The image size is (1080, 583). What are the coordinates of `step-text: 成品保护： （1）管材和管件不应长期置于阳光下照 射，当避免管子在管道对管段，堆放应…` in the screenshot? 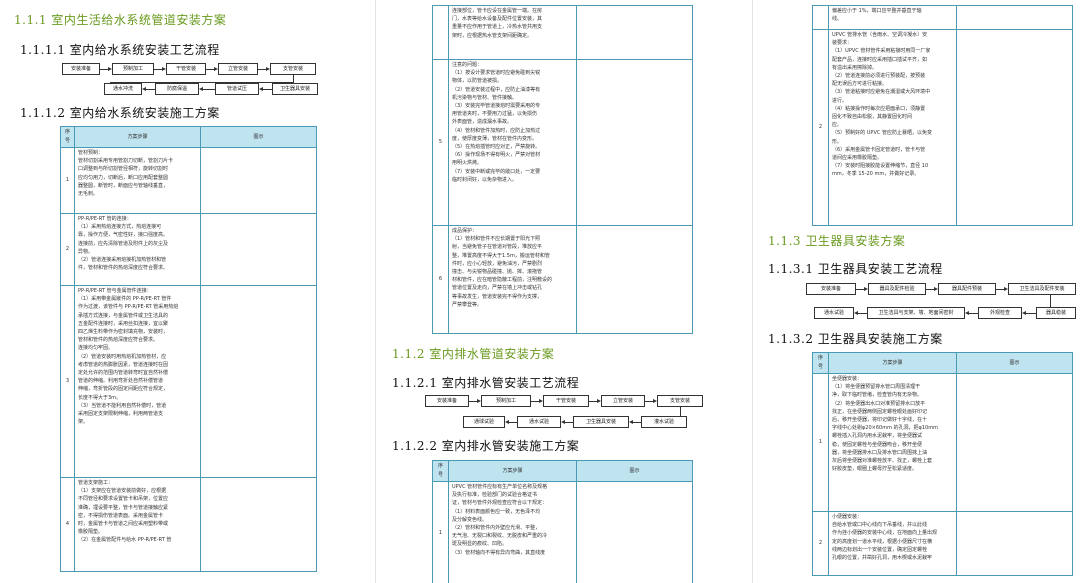 It's located at (512, 279).